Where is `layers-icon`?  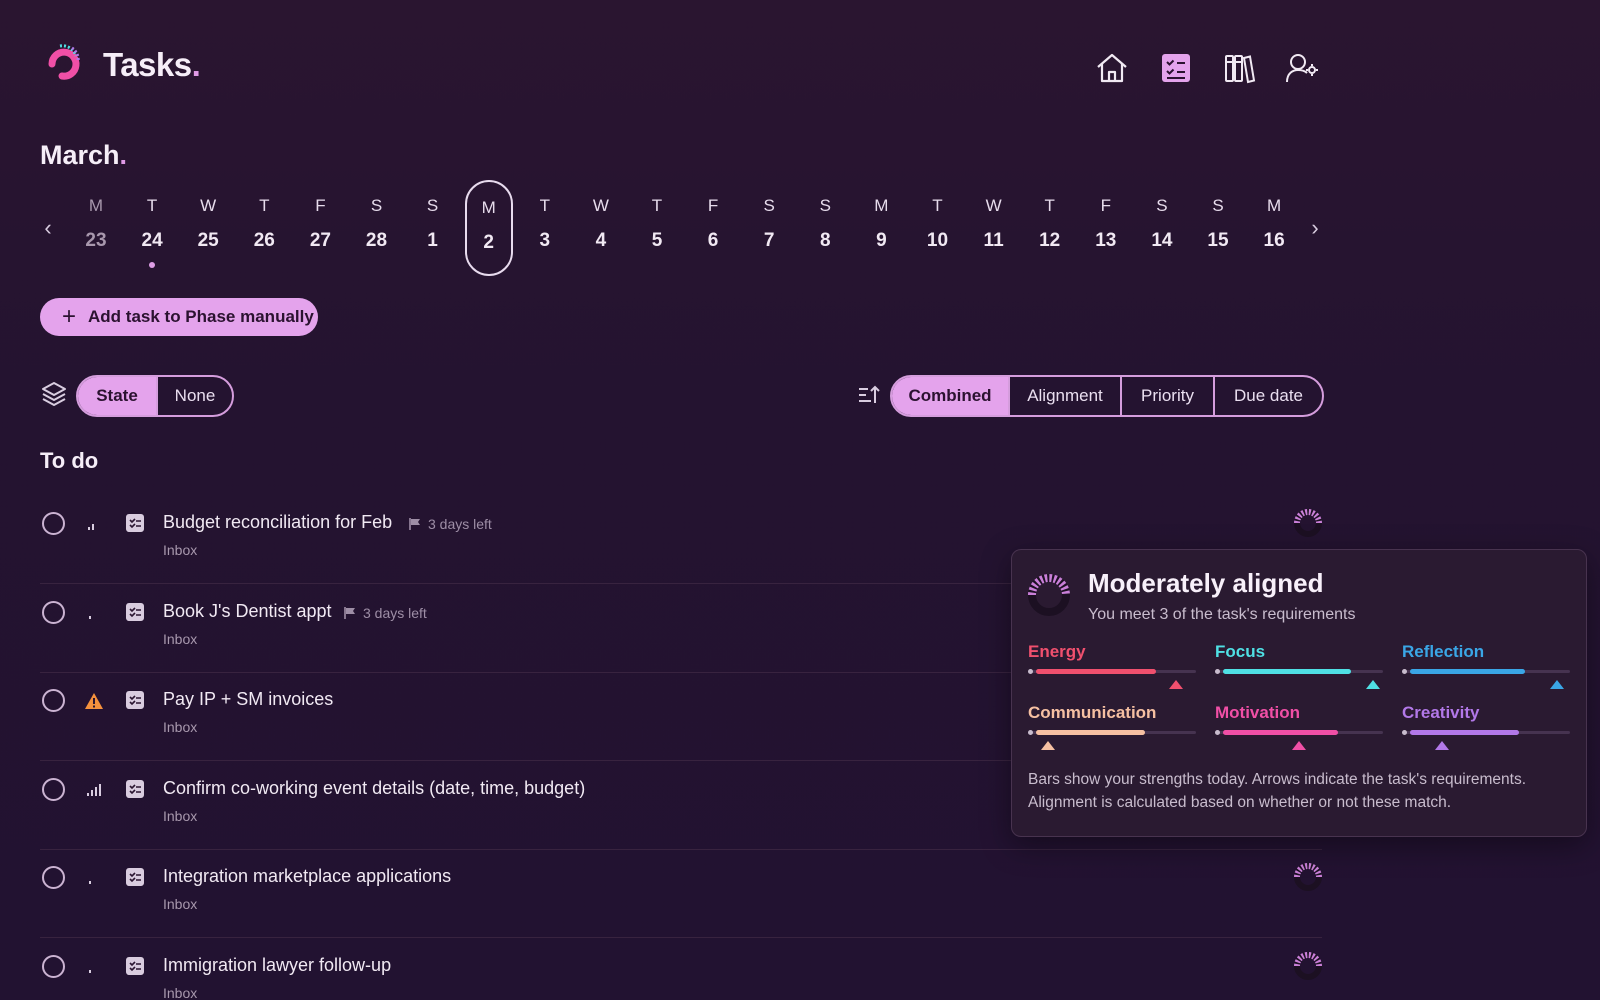 layers-icon is located at coordinates (54, 394).